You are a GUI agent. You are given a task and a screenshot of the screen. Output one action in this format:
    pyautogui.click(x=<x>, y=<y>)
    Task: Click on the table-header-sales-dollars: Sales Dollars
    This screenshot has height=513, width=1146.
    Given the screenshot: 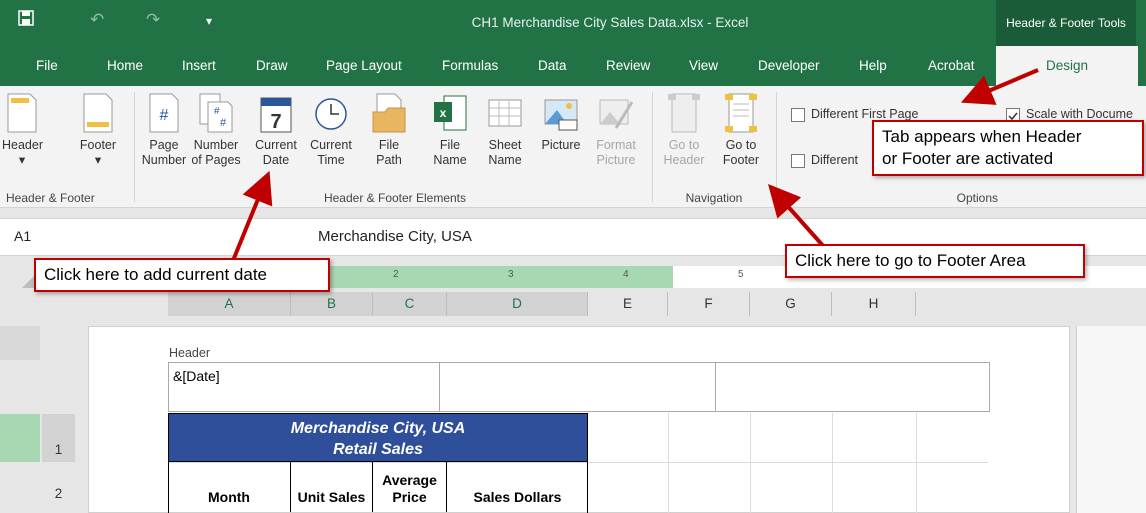 What is the action you would take?
    pyautogui.click(x=517, y=487)
    